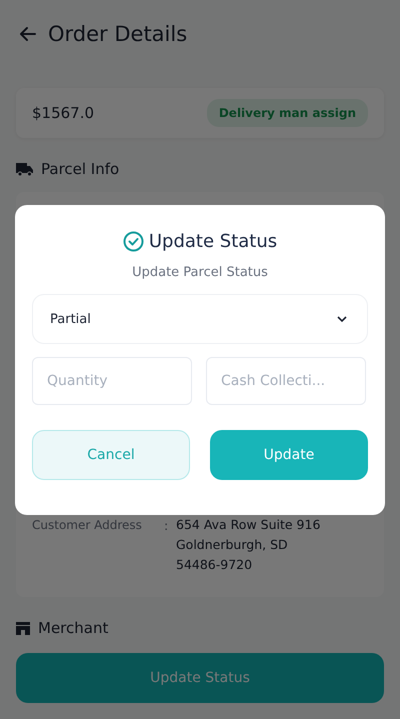 The height and width of the screenshot is (719, 400). What do you see at coordinates (118, 34) in the screenshot?
I see `page-title: Order Details` at bounding box center [118, 34].